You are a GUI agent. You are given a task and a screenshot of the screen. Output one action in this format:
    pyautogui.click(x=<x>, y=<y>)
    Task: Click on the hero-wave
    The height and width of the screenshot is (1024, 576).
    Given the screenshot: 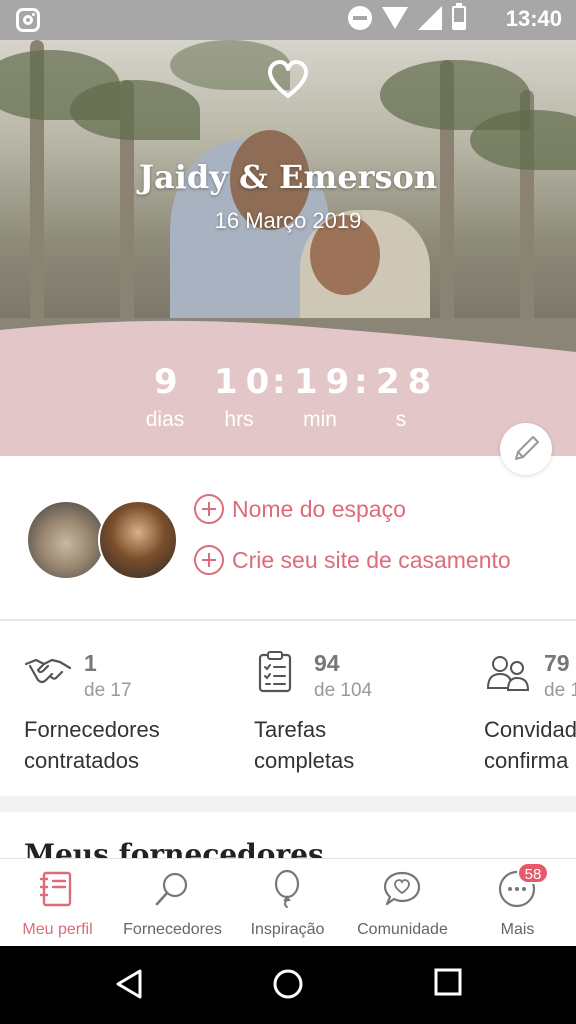 What is the action you would take?
    pyautogui.click(x=288, y=335)
    